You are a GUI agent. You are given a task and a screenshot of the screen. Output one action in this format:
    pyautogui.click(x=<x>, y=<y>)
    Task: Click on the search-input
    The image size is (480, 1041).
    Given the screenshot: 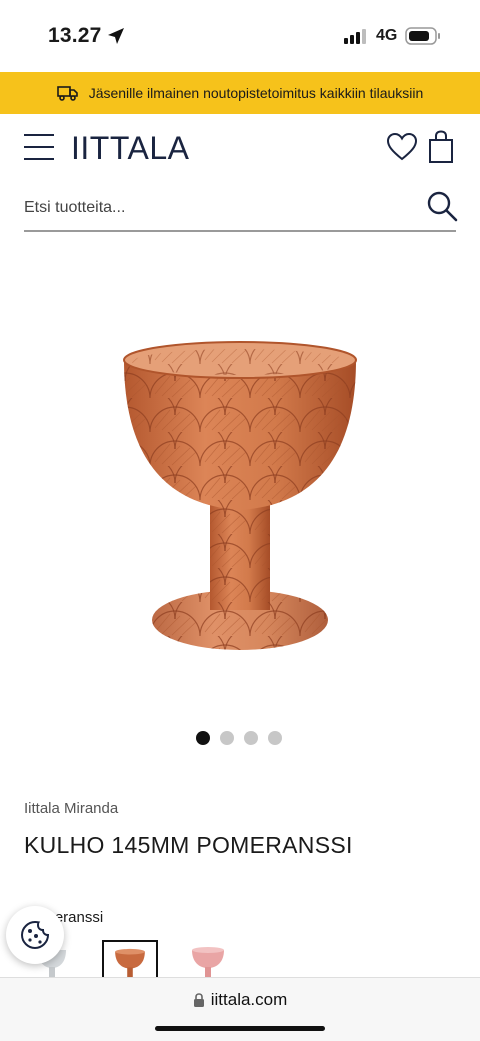 What is the action you would take?
    pyautogui.click(x=219, y=208)
    